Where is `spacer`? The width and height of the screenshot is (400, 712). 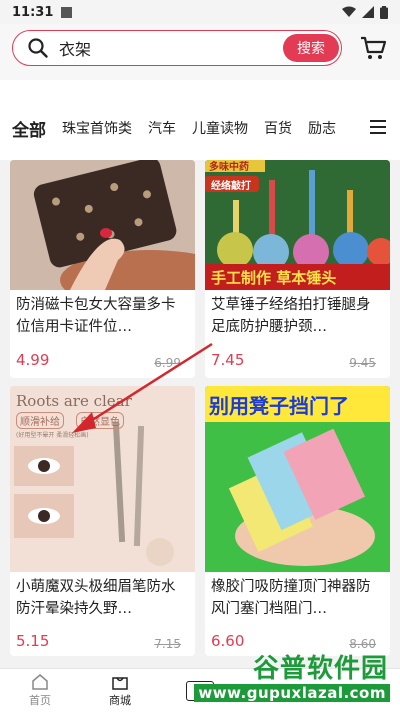 spacer is located at coordinates (200, 93).